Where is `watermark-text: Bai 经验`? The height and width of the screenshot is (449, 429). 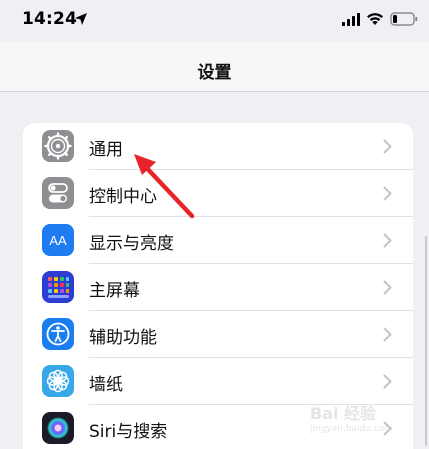 watermark-text: Bai 经验 is located at coordinates (343, 413).